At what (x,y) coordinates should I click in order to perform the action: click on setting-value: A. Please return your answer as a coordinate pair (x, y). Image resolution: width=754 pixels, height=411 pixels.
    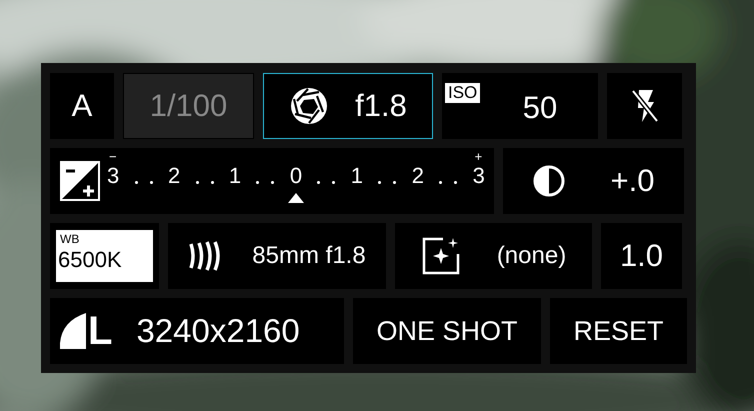
    Looking at the image, I should click on (82, 106).